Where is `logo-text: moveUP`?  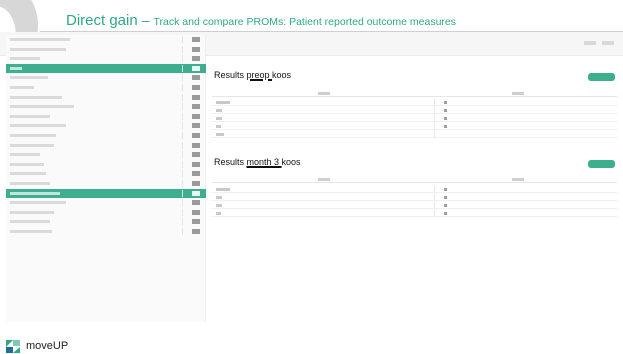 logo-text: moveUP is located at coordinates (47, 346).